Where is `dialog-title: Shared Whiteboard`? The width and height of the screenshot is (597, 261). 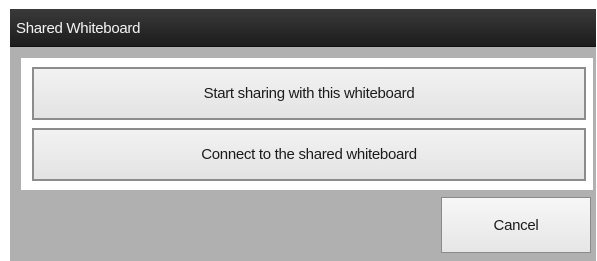
dialog-title: Shared Whiteboard is located at coordinates (78, 28).